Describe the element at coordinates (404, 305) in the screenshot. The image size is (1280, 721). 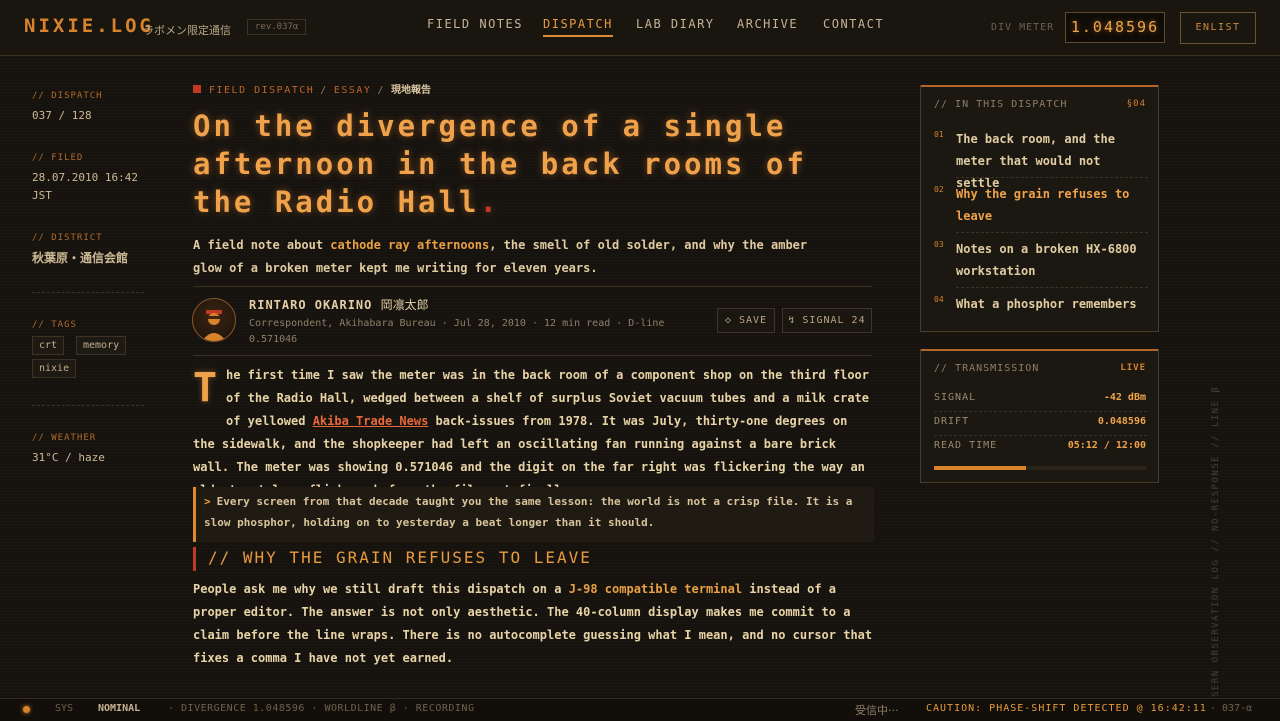
I see `author-name-jp: 岡凛太郎` at that location.